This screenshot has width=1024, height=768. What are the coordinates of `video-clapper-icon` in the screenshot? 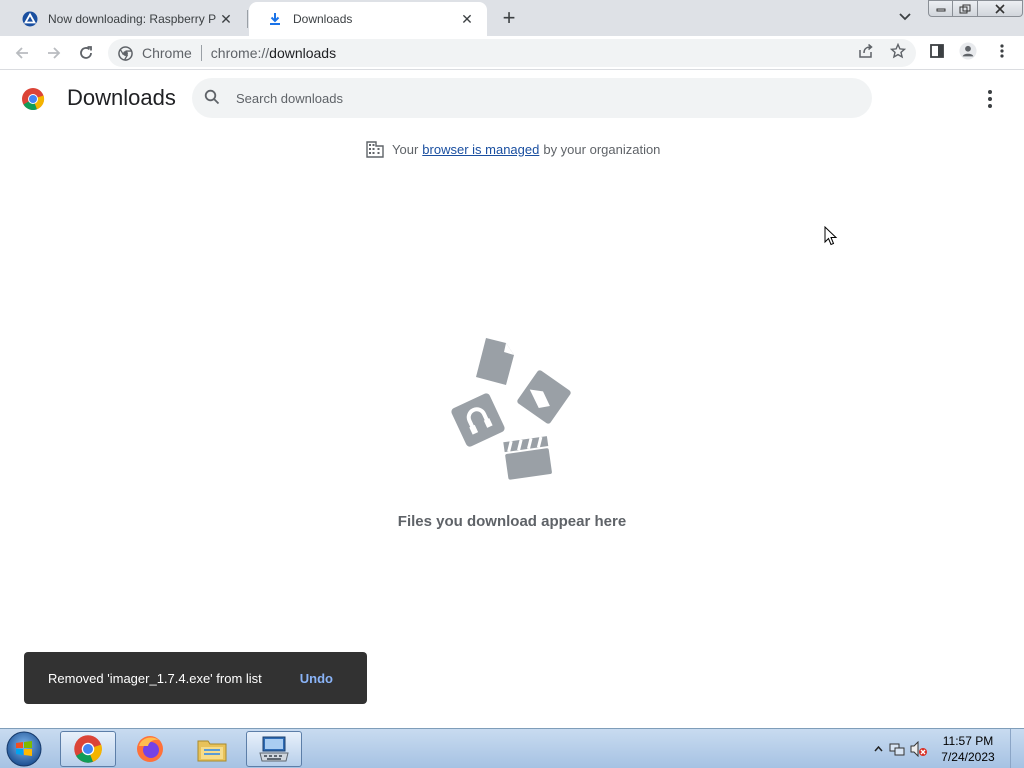 It's located at (527, 458).